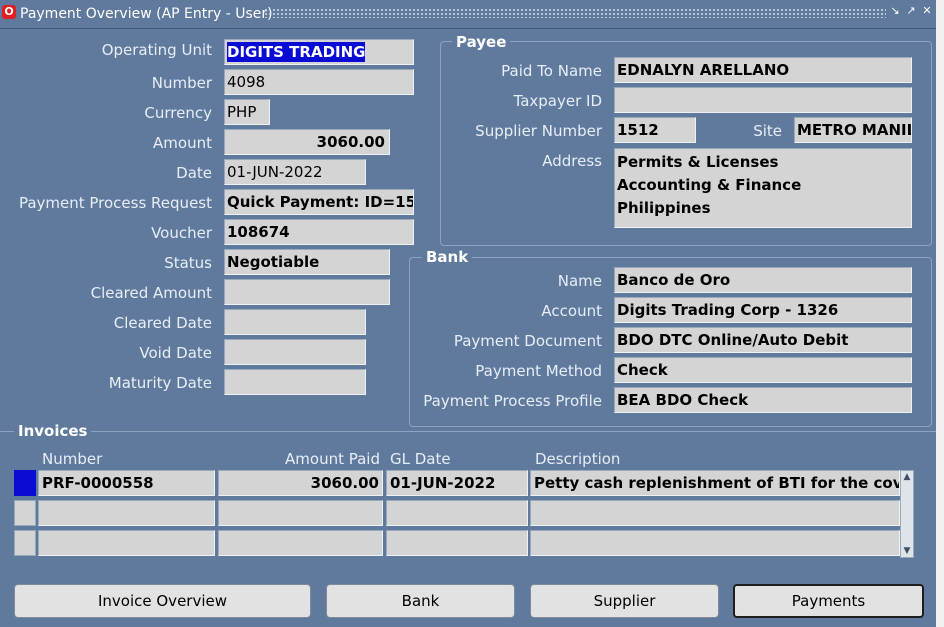 The height and width of the screenshot is (627, 944). I want to click on void-date-field, so click(295, 352).